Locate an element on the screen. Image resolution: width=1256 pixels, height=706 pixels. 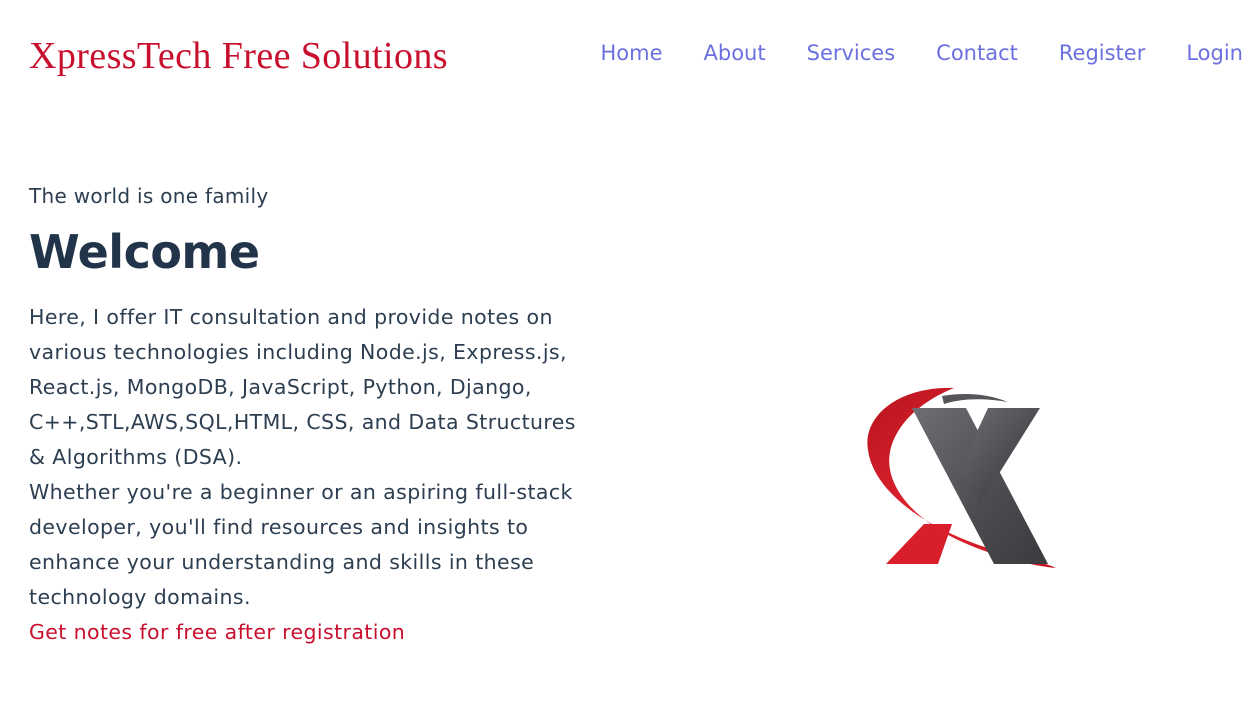
nav-link-register: Register is located at coordinates (1102, 53).